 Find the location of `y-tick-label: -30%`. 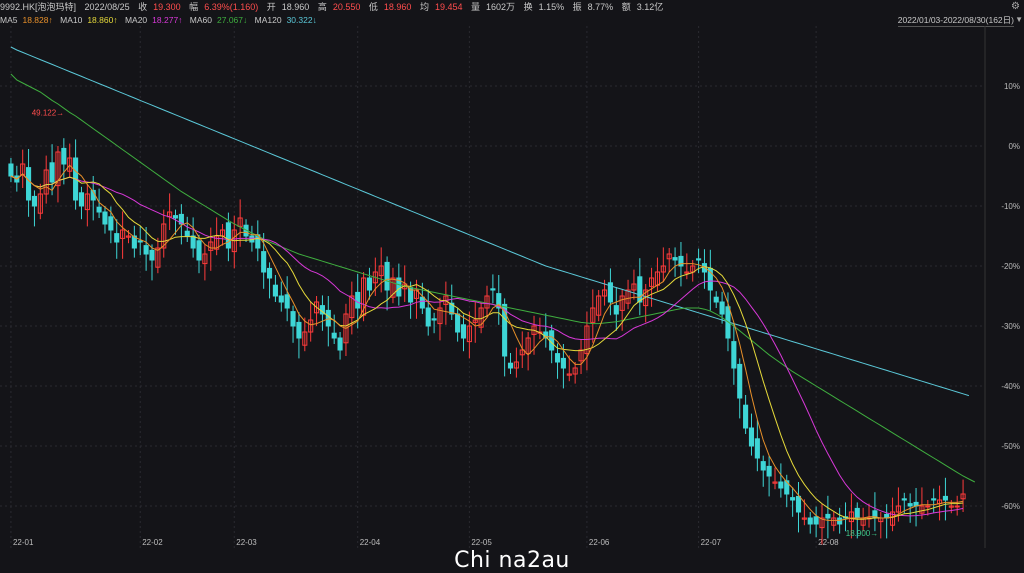

y-tick-label: -30% is located at coordinates (1010, 326).